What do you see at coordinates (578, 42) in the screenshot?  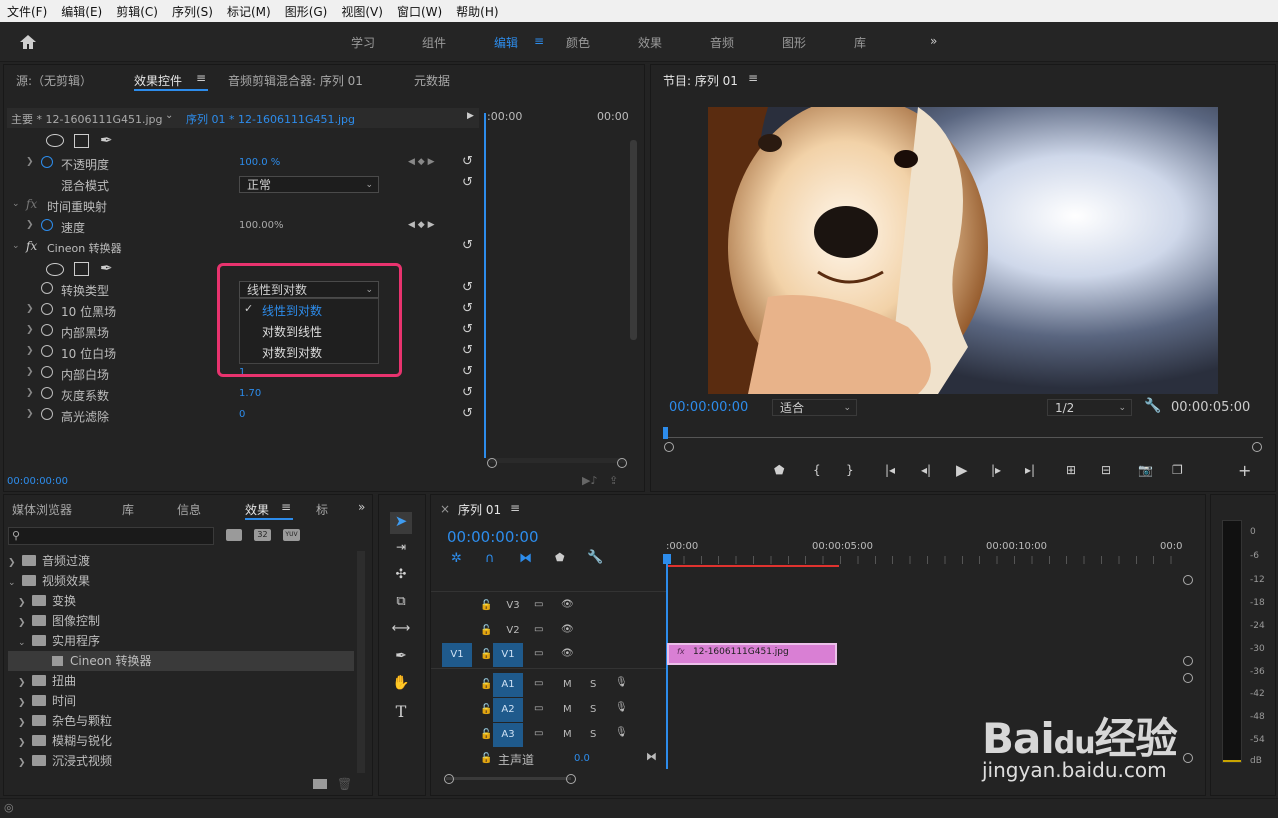 I see `ws-tab-color: 颜色` at bounding box center [578, 42].